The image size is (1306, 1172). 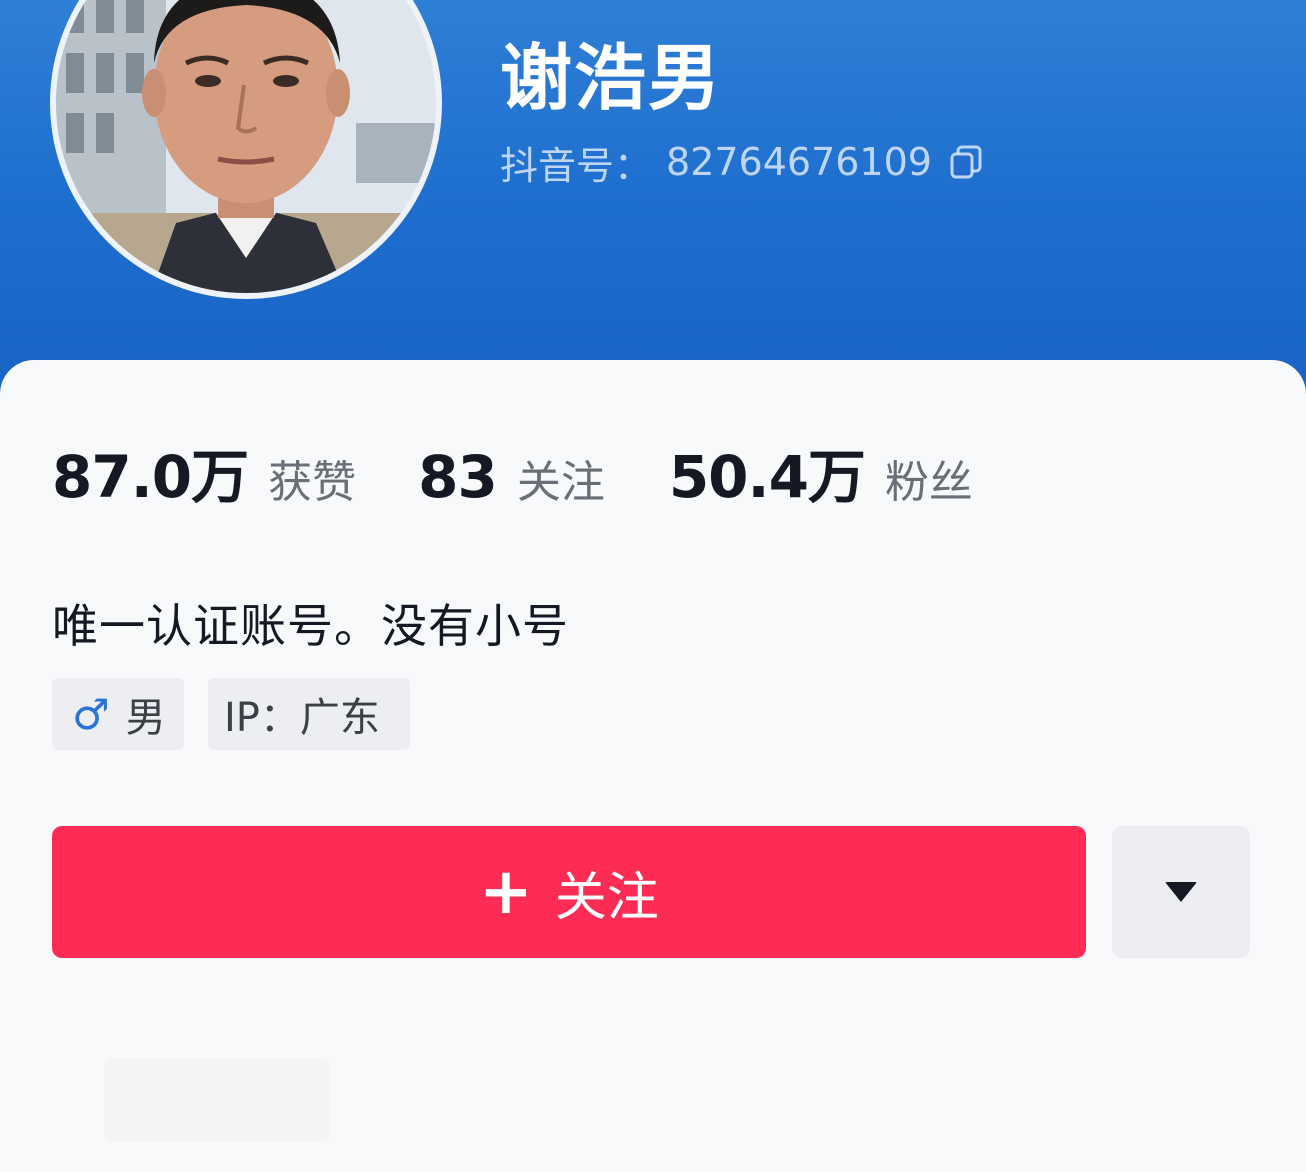 I want to click on plus-icon: +, so click(x=506, y=892).